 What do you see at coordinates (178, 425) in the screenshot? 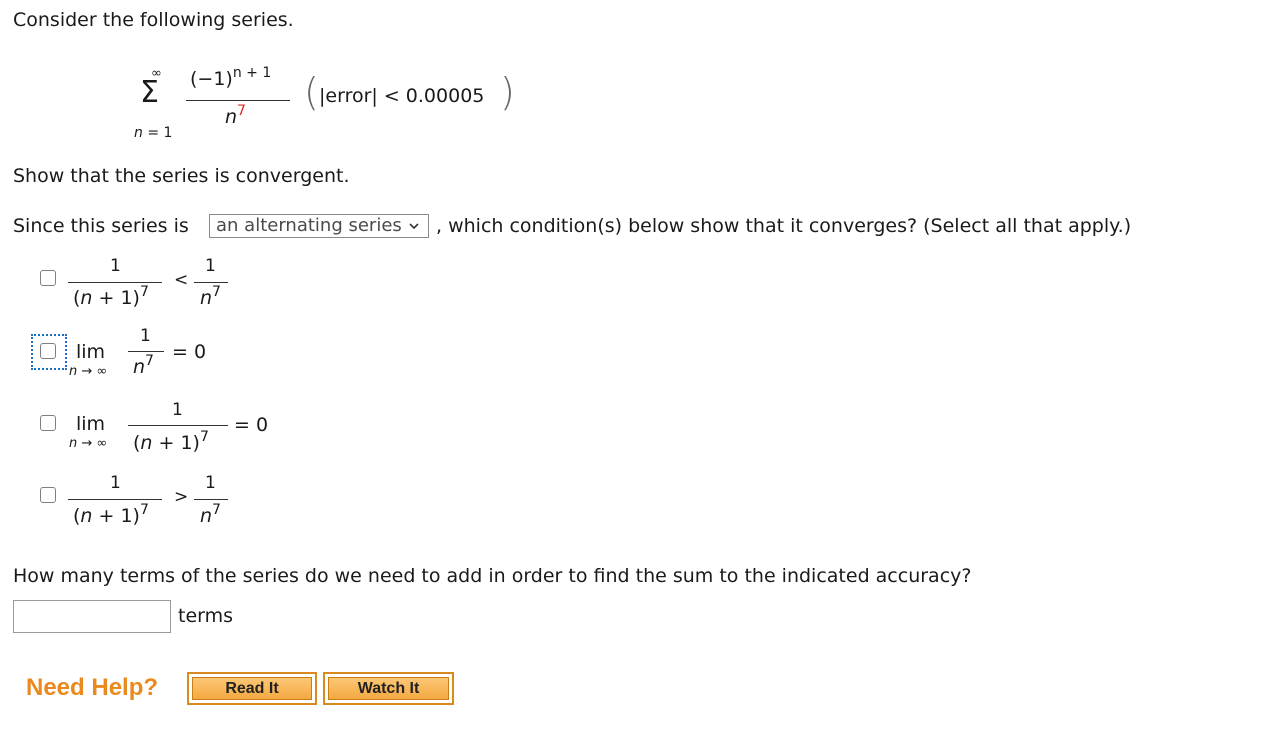
I see `option-3-bar` at bounding box center [178, 425].